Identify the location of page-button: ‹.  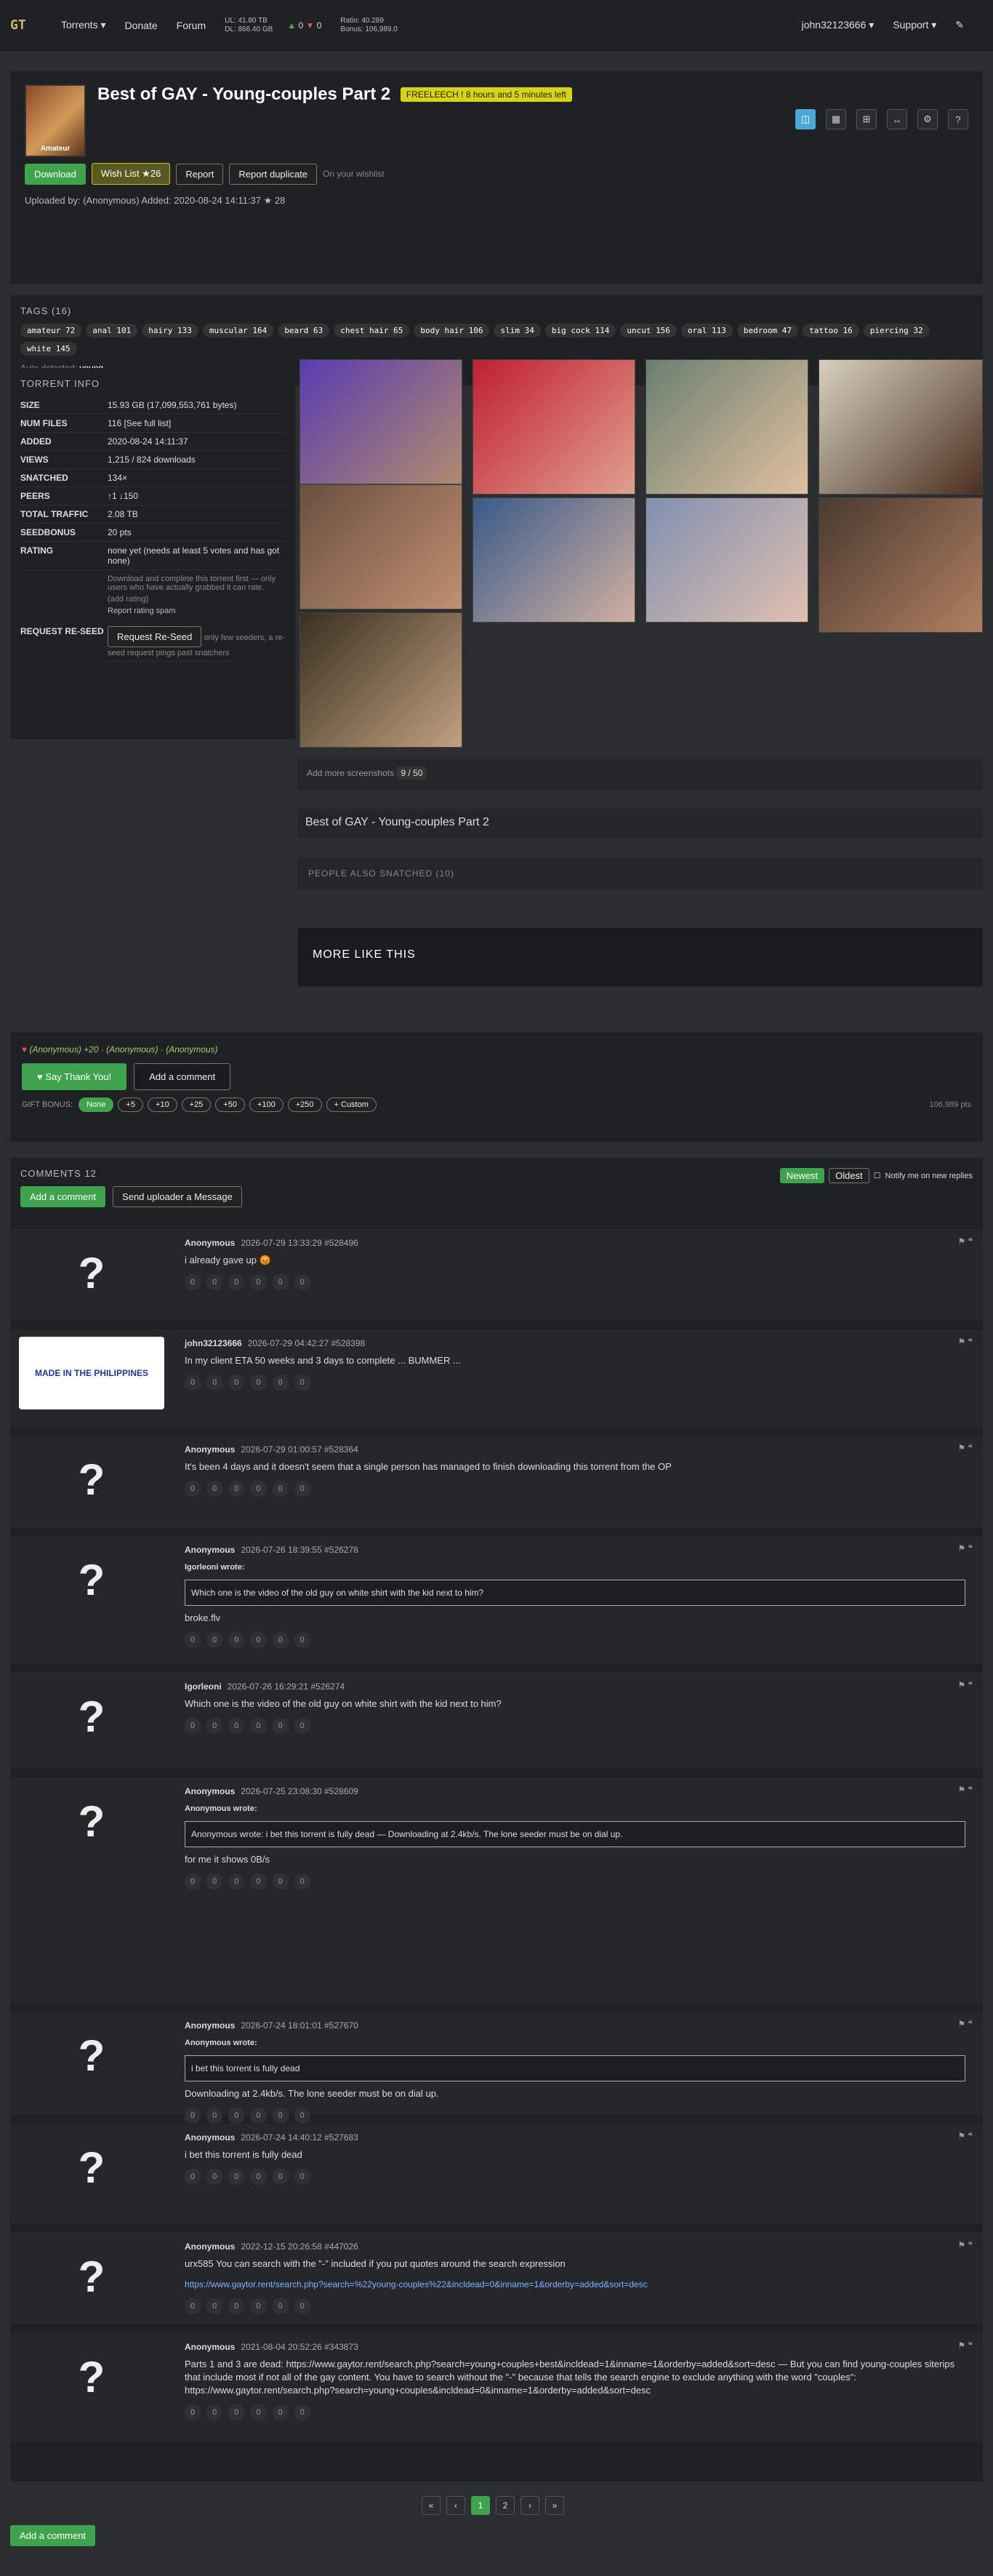
(455, 2505).